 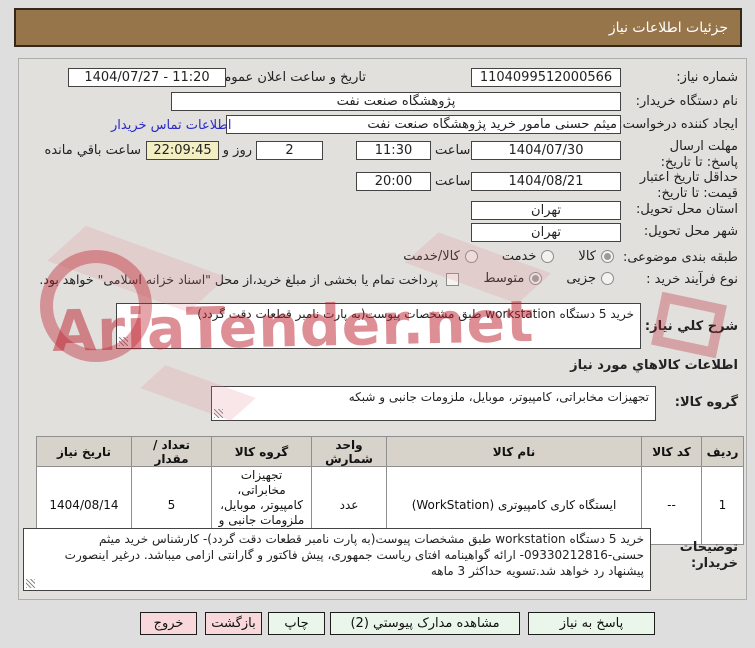 I want to click on radio-goods-icon, so click(x=607, y=256).